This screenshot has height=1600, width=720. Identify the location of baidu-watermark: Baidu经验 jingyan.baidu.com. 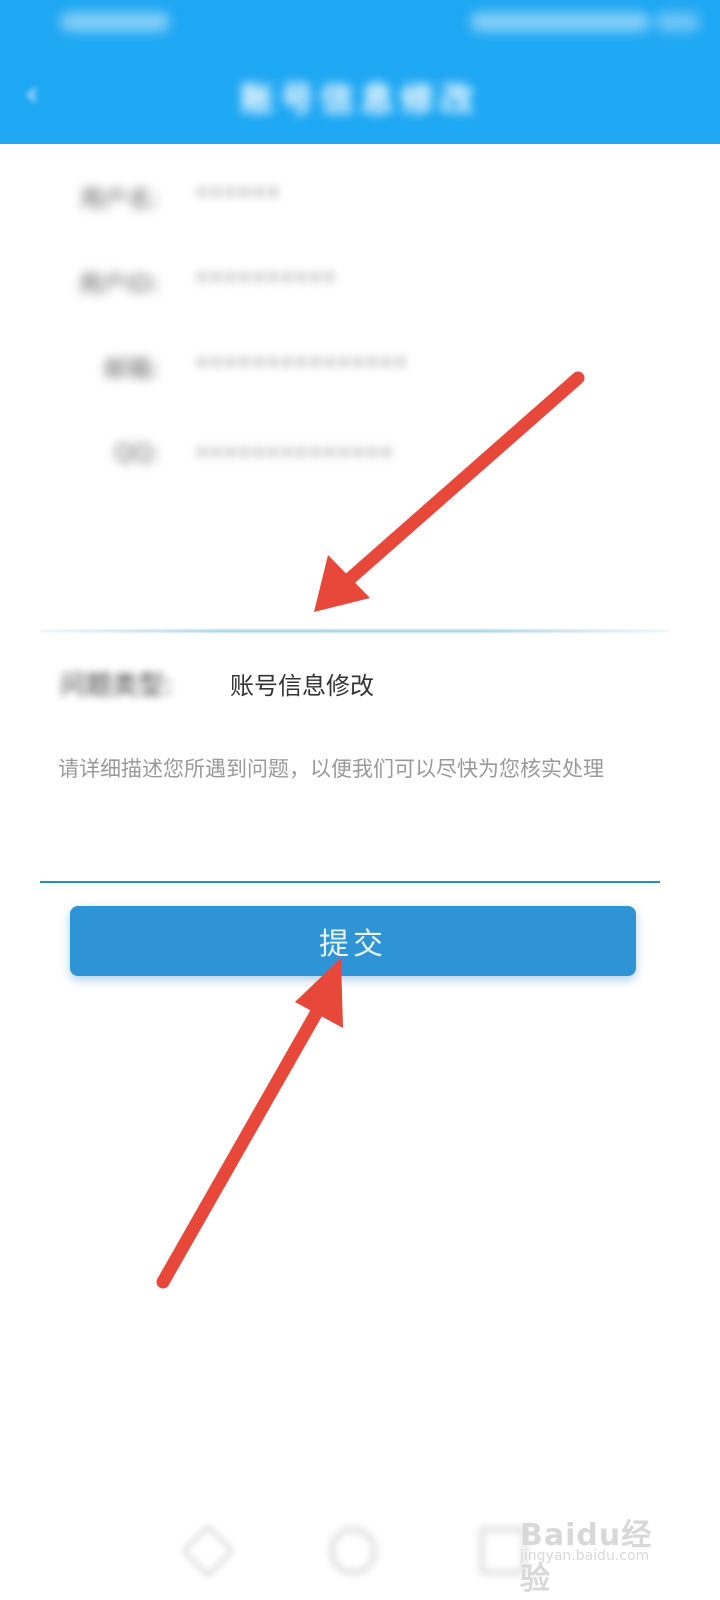
(600, 1553).